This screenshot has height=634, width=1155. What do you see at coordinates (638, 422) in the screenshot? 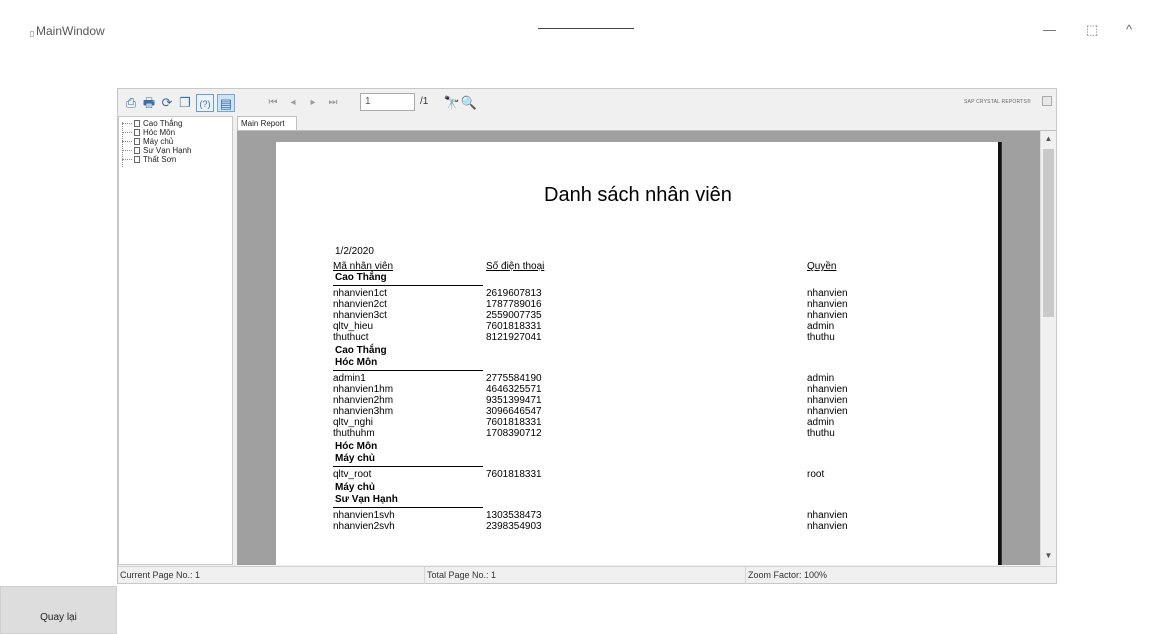
I see `table-row: qltv_nghi 7601818331 admin` at bounding box center [638, 422].